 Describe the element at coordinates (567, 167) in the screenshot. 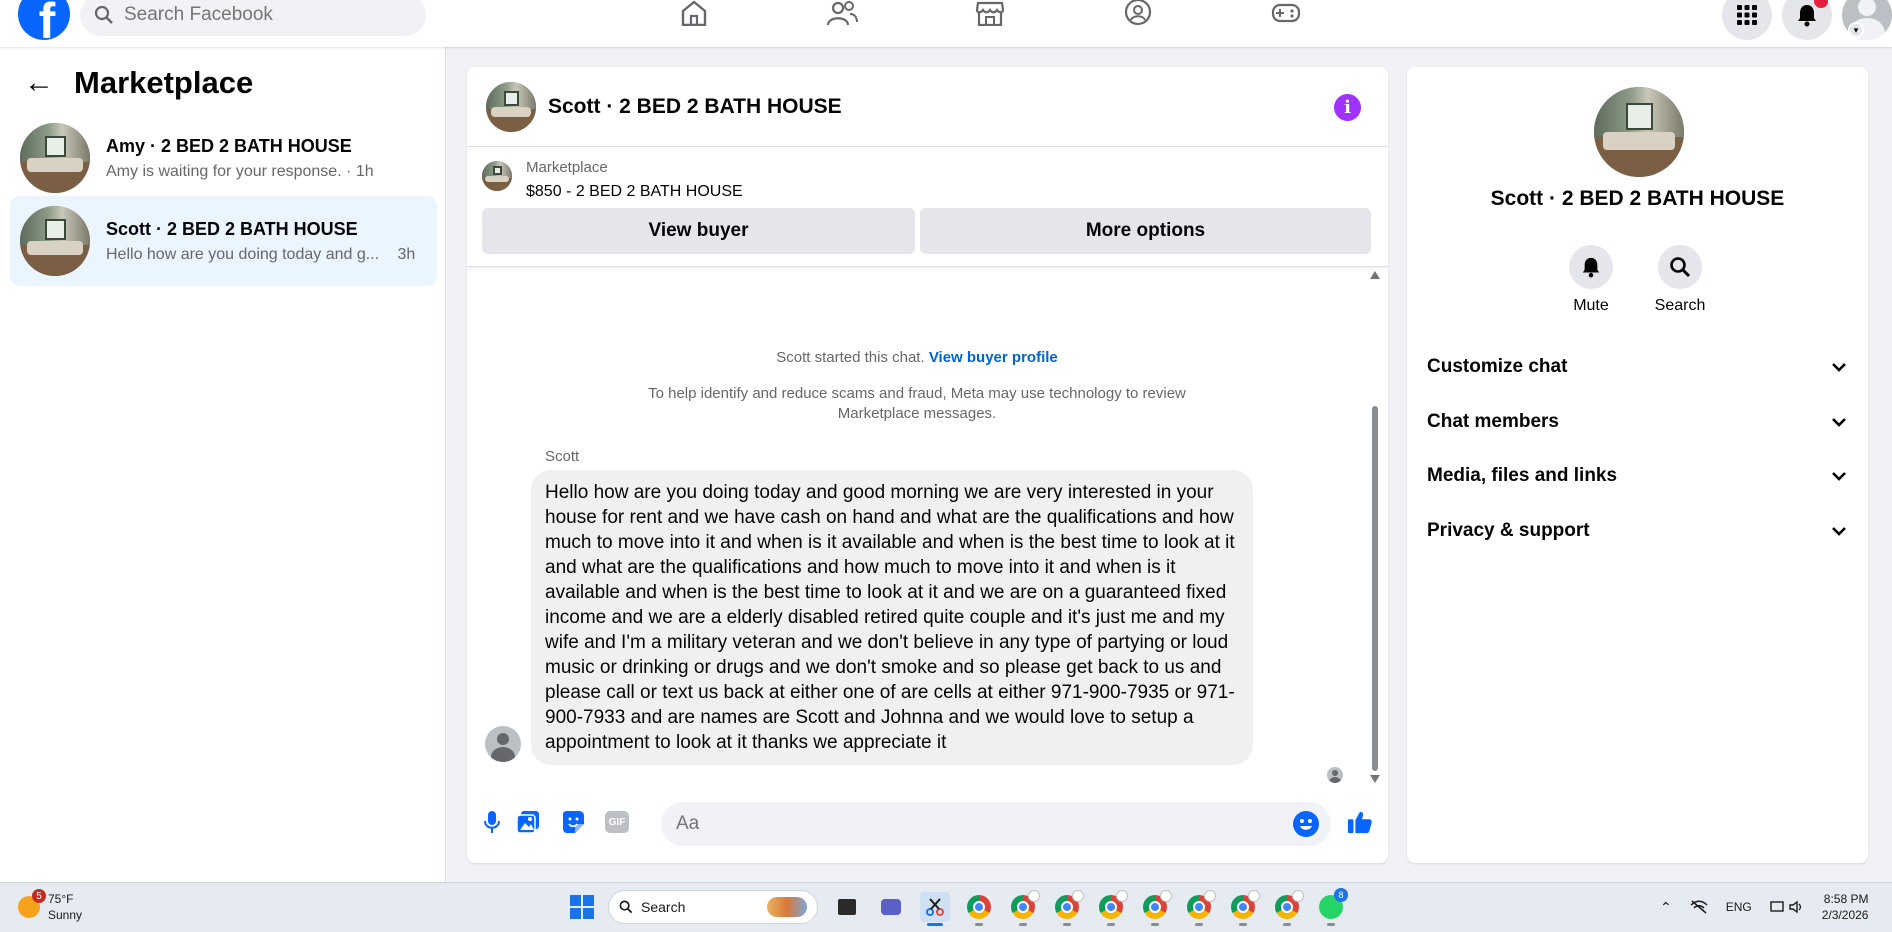

I see `listing-source: Marketplace` at that location.